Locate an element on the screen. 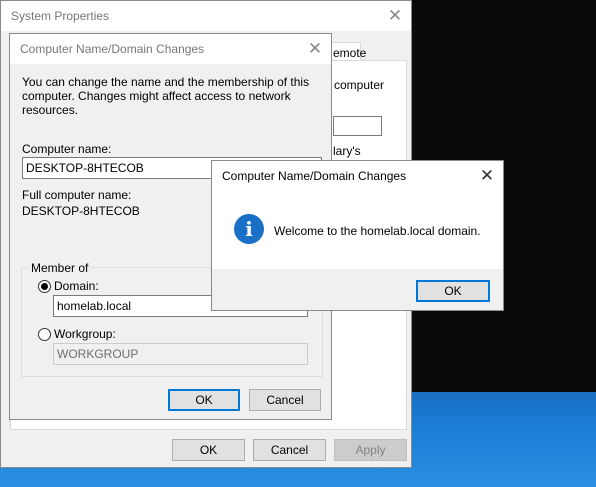 The width and height of the screenshot is (596, 487). name-change-titlebar: Computer Name/Domain Changes ✕ is located at coordinates (170, 49).